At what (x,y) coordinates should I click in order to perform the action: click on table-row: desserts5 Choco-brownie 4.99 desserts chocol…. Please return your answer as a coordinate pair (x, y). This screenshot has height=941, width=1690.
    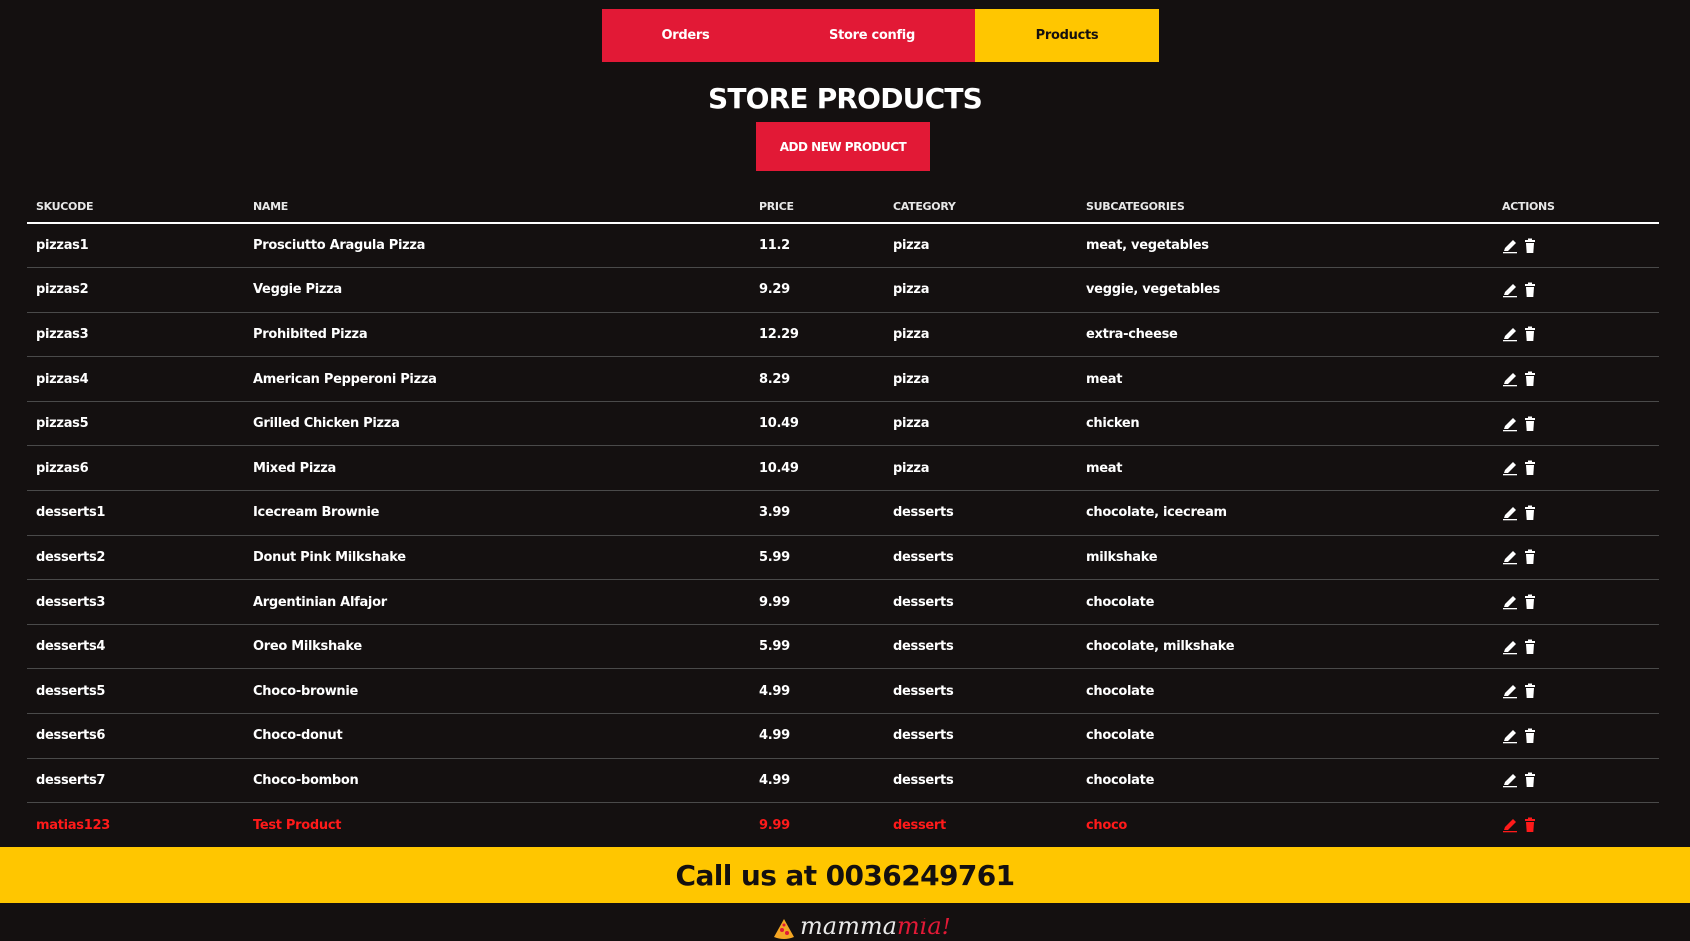
    Looking at the image, I should click on (843, 691).